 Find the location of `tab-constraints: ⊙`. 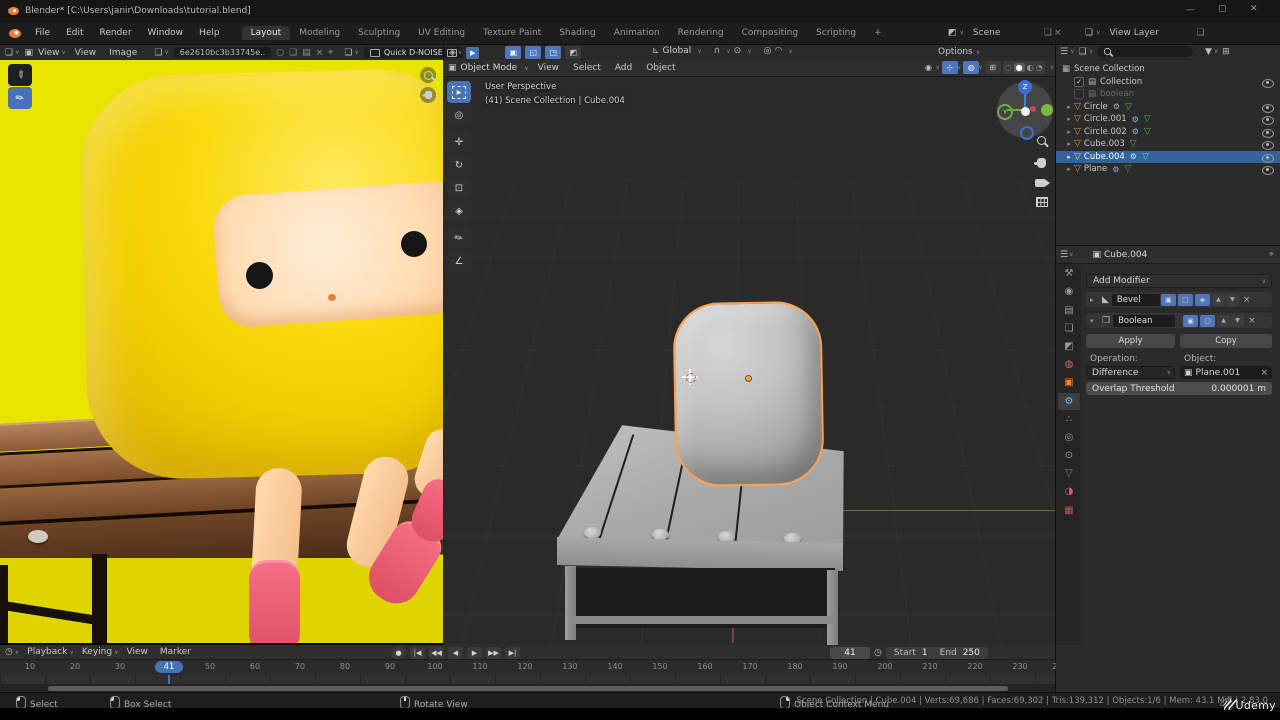

tab-constraints: ⊙ is located at coordinates (1069, 455).